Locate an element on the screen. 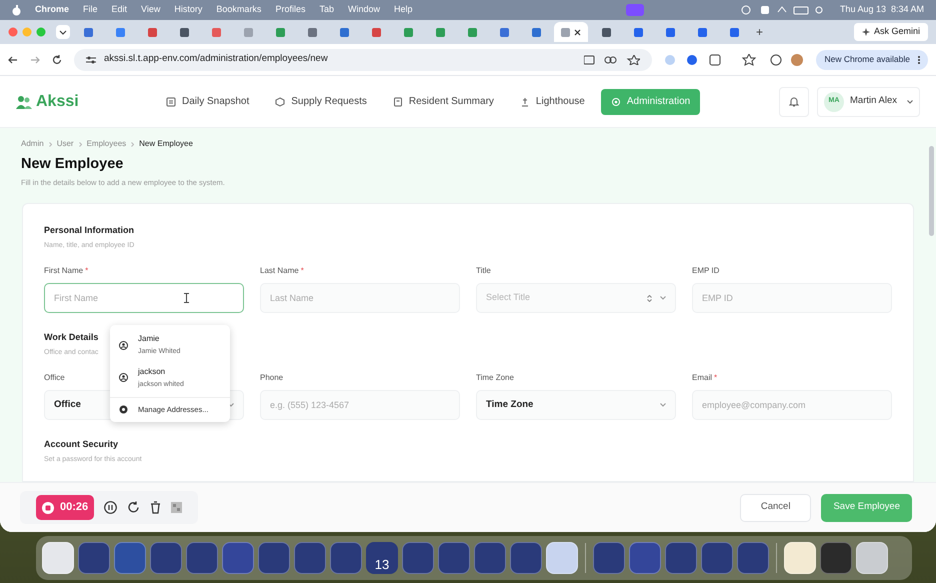 This screenshot has width=936, height=583. page-title: New Employee is located at coordinates (72, 164).